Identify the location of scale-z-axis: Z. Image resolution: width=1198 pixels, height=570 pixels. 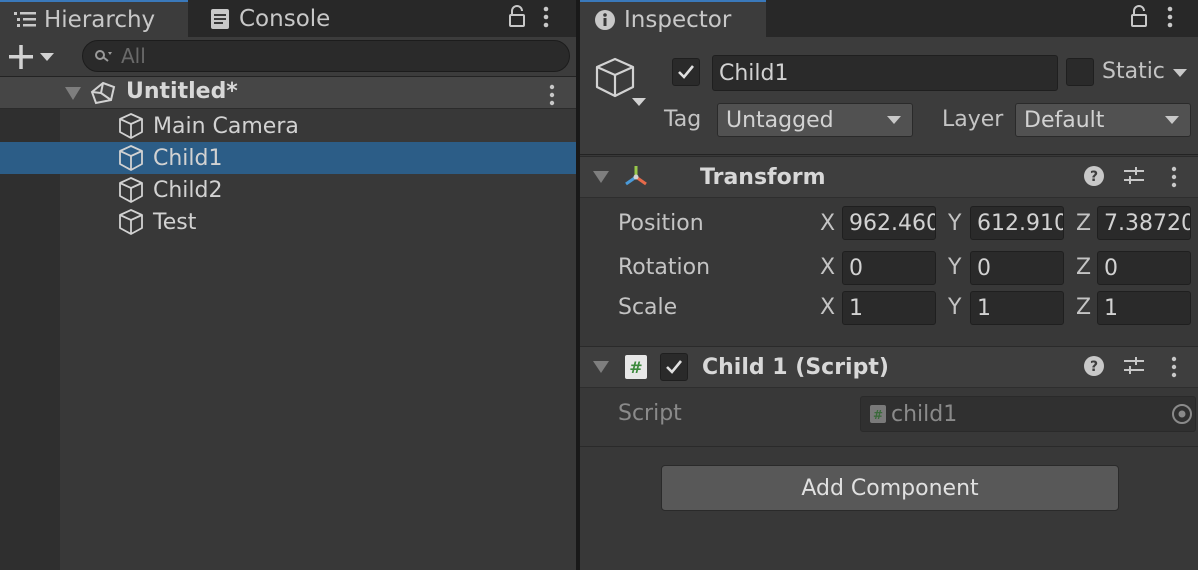
(1083, 307).